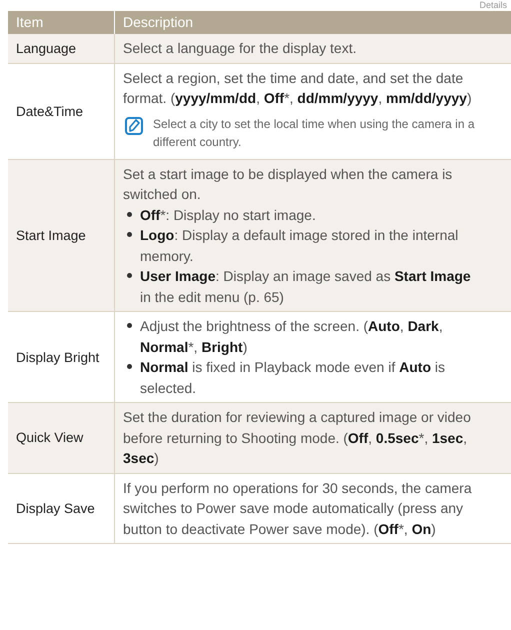 The image size is (511, 630). What do you see at coordinates (134, 125) in the screenshot?
I see `note-pencil-icon` at bounding box center [134, 125].